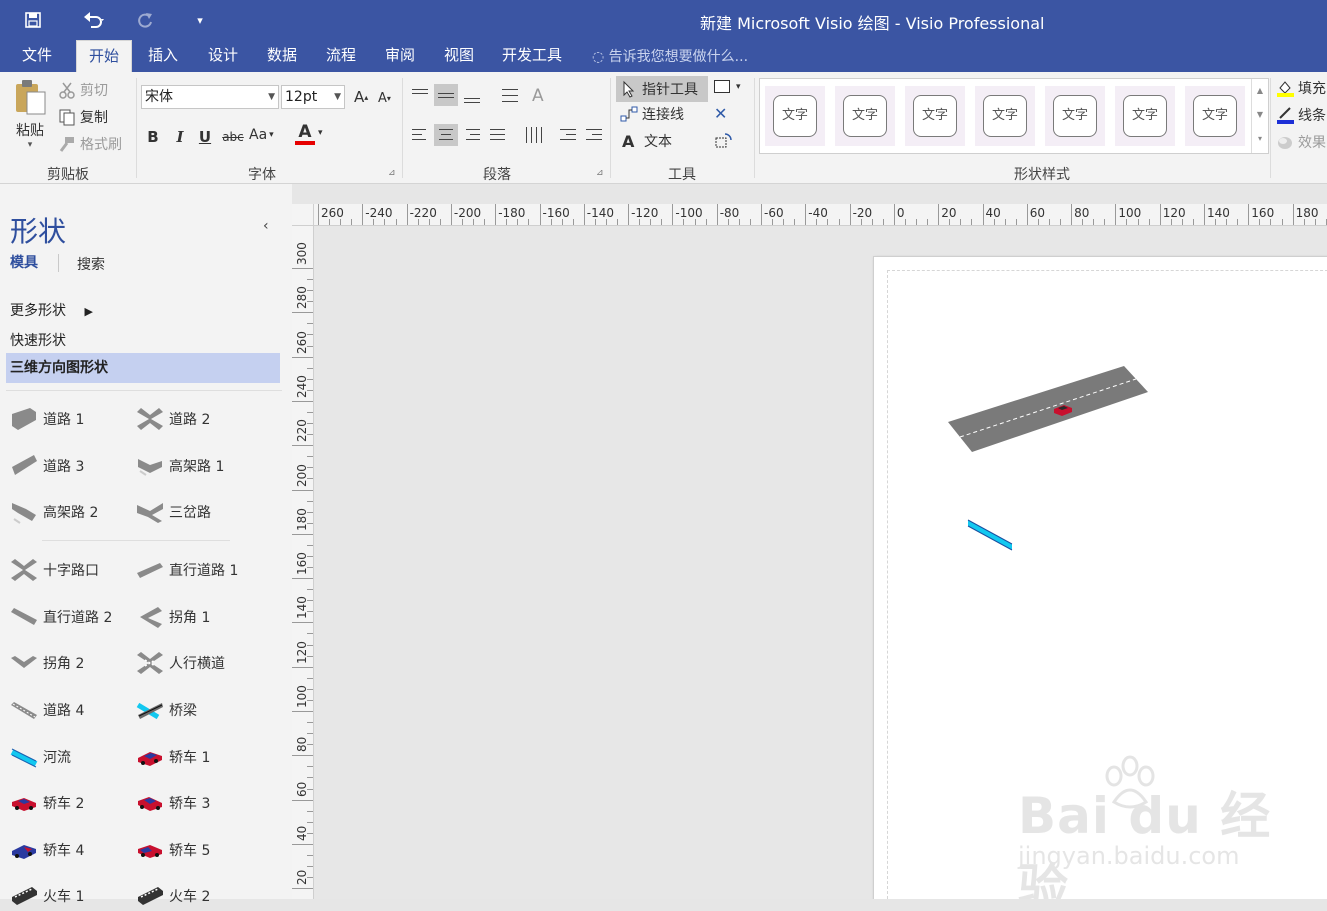 This screenshot has height=911, width=1327. What do you see at coordinates (201, 663) in the screenshot?
I see `shape-crosswalk: 人行横道` at bounding box center [201, 663].